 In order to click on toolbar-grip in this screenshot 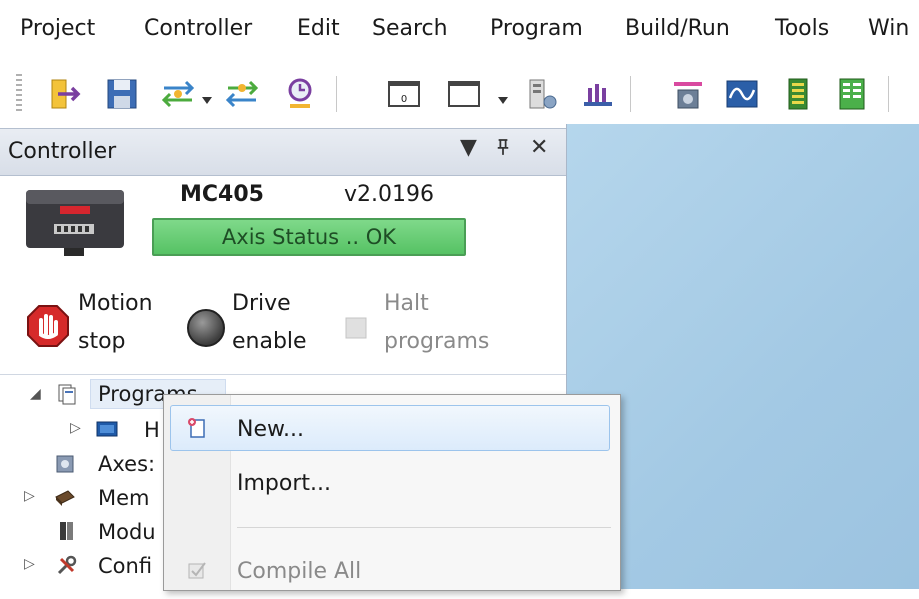, I will do `click(19, 94)`.